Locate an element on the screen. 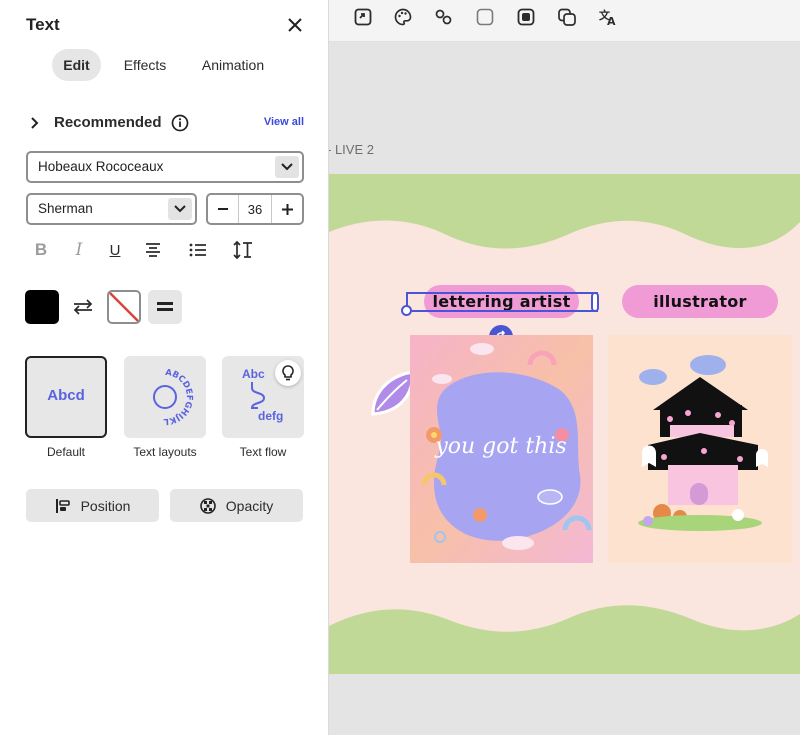 This screenshot has height=735, width=800. tab-animation-label: Animation is located at coordinates (233, 65).